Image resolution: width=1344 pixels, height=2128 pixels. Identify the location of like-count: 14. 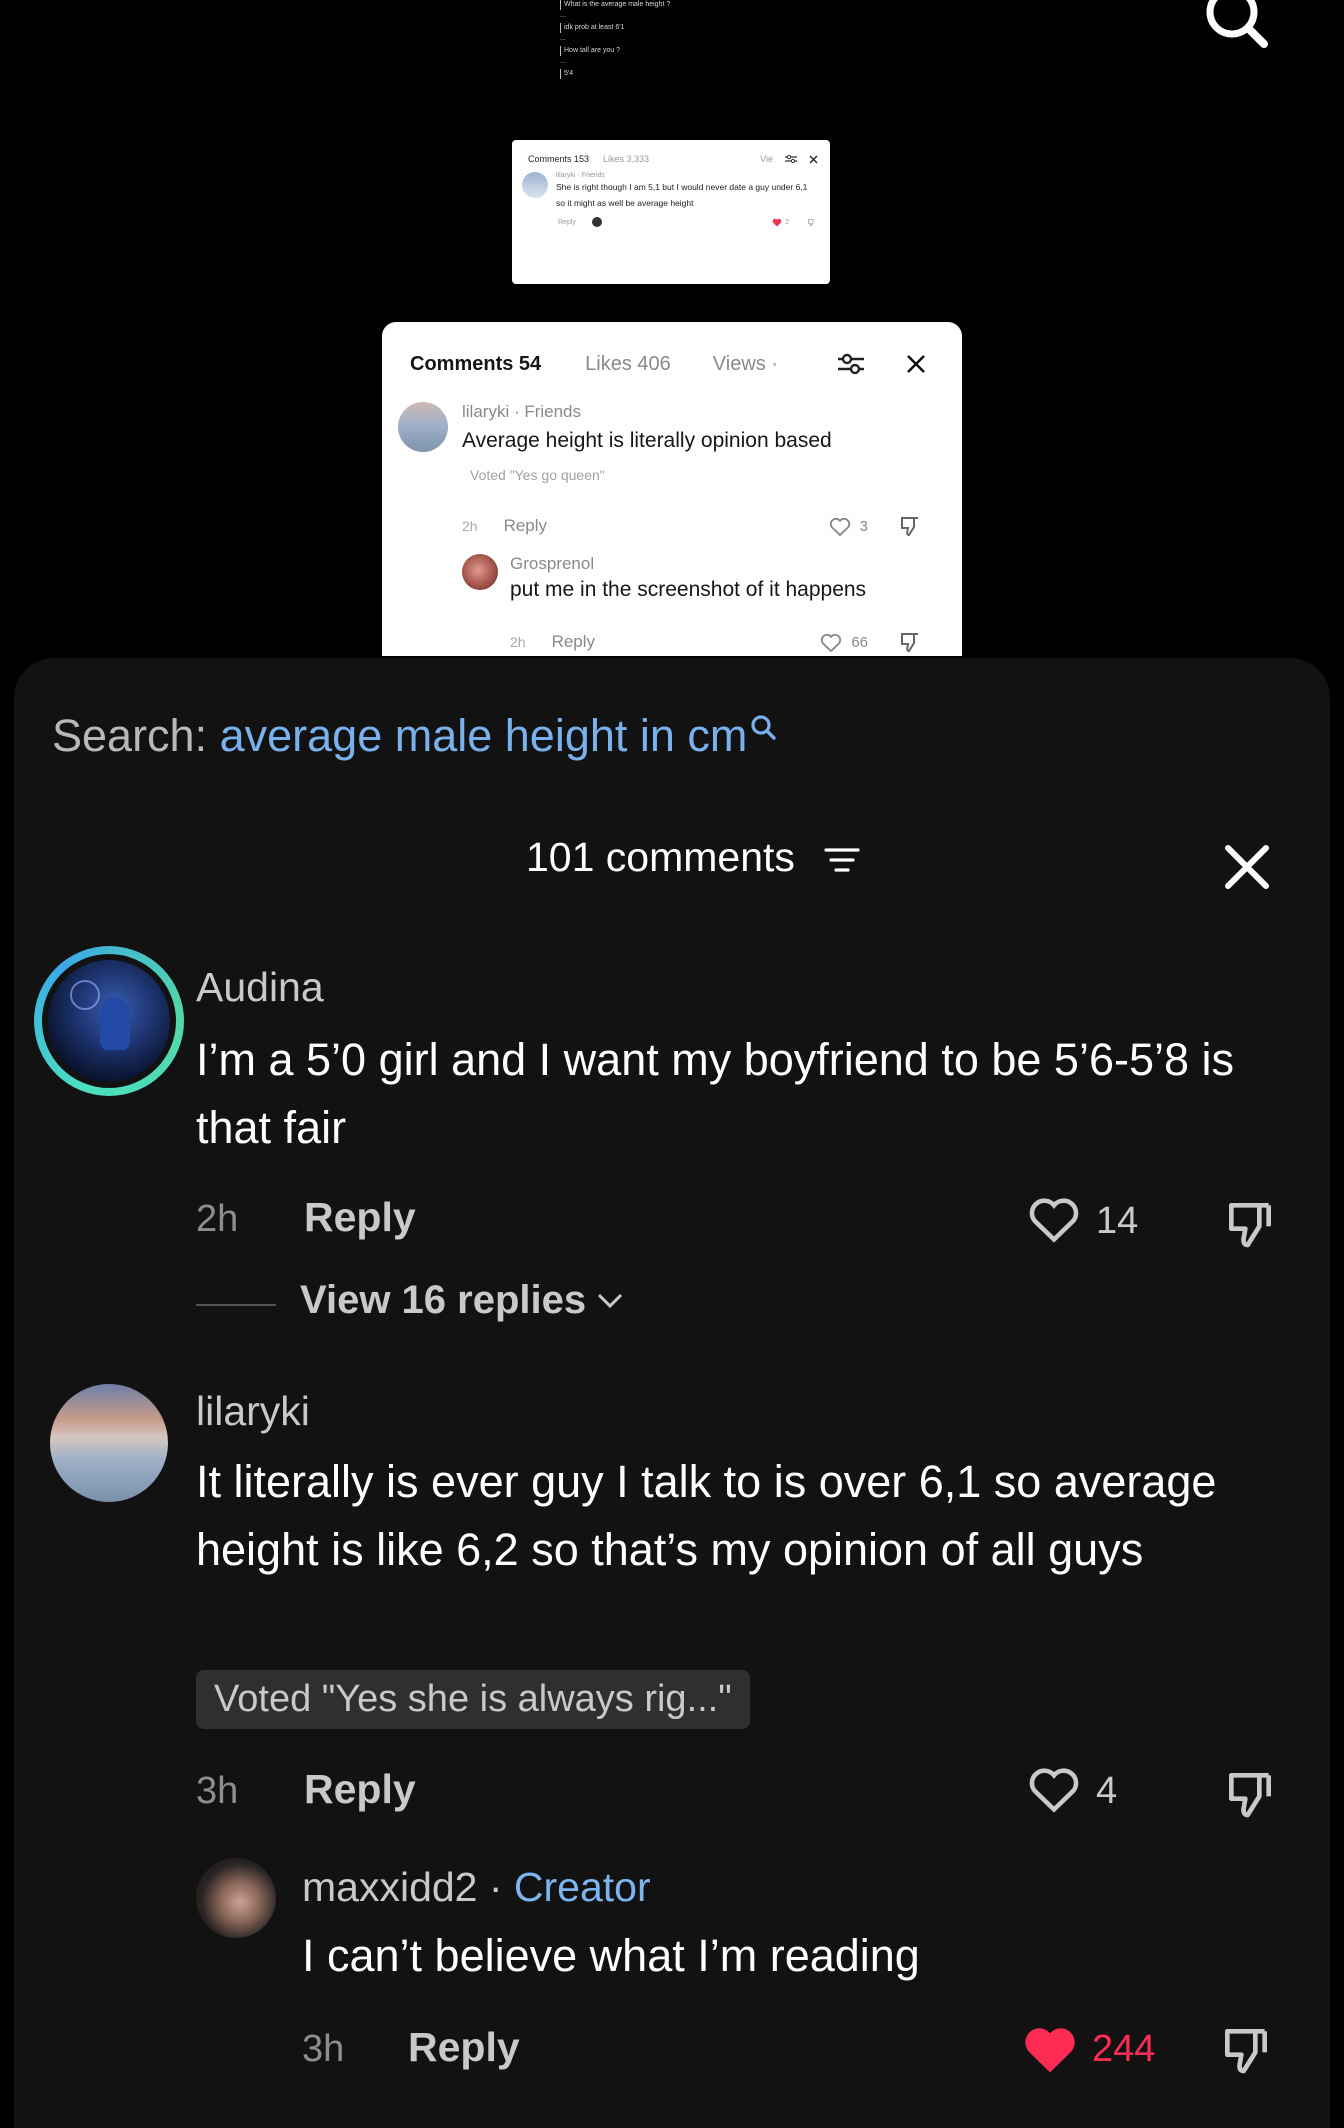
(1117, 1221).